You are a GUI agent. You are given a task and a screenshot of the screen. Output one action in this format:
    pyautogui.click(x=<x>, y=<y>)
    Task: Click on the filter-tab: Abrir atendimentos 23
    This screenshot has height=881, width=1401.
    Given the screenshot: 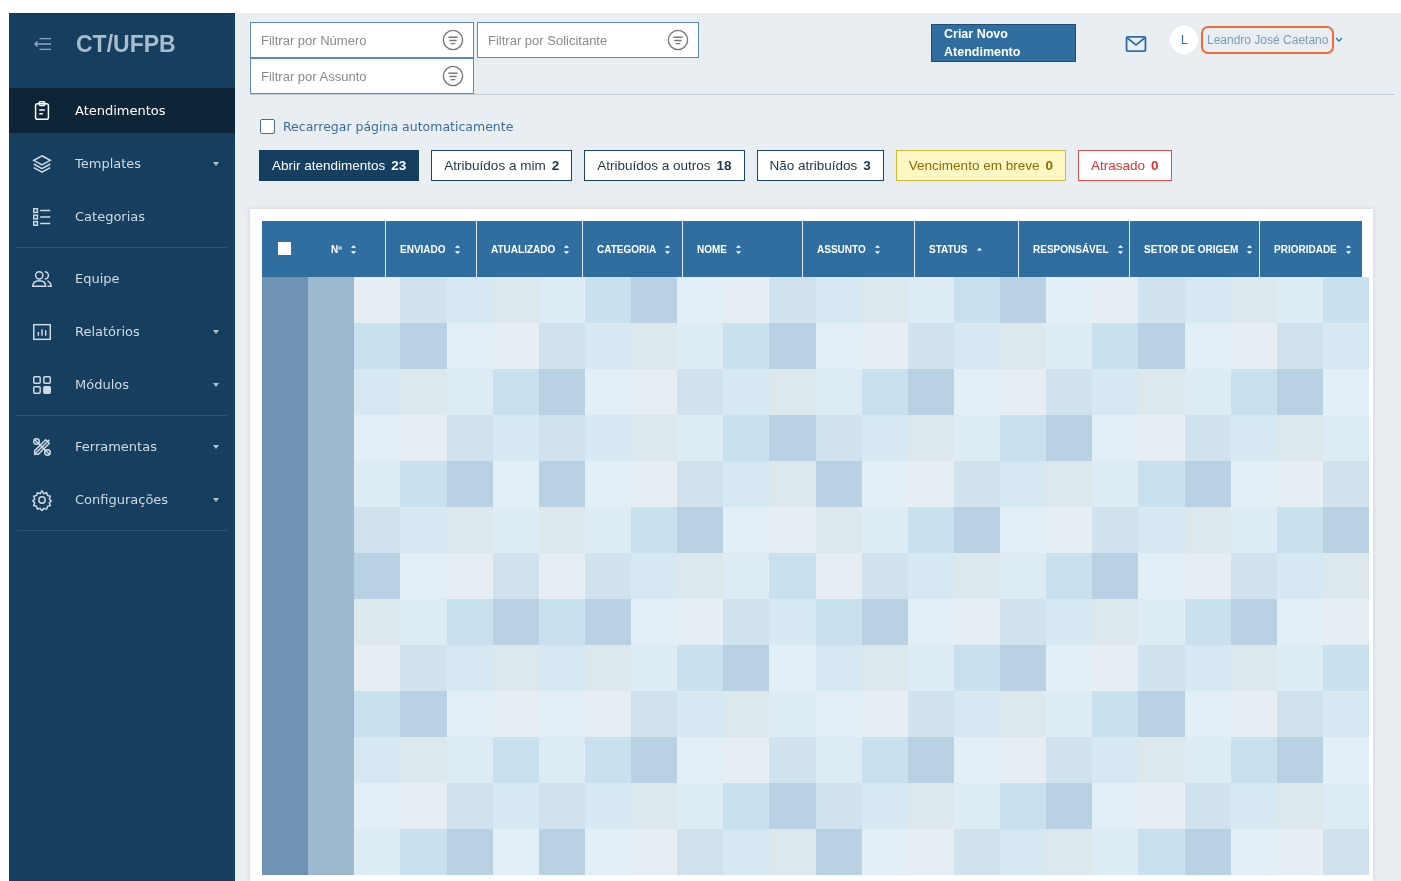 What is the action you would take?
    pyautogui.click(x=339, y=165)
    